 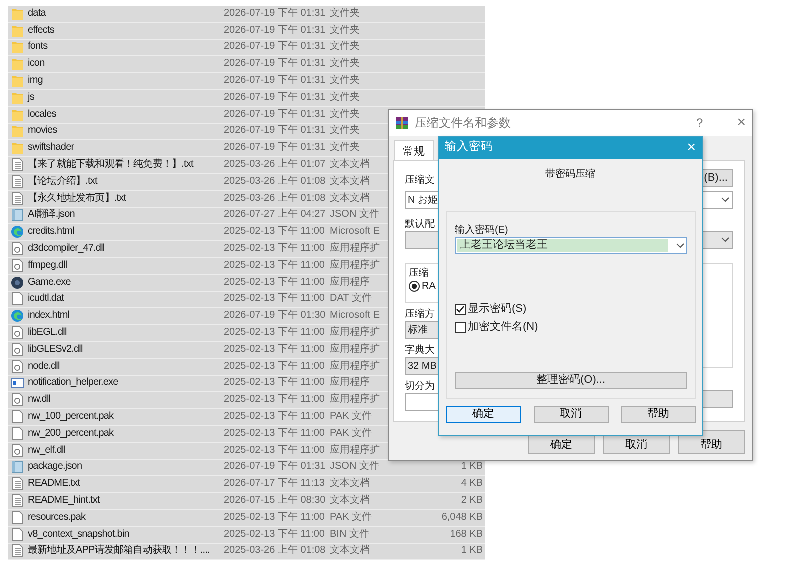 I want to click on window-icon, so click(x=17, y=383).